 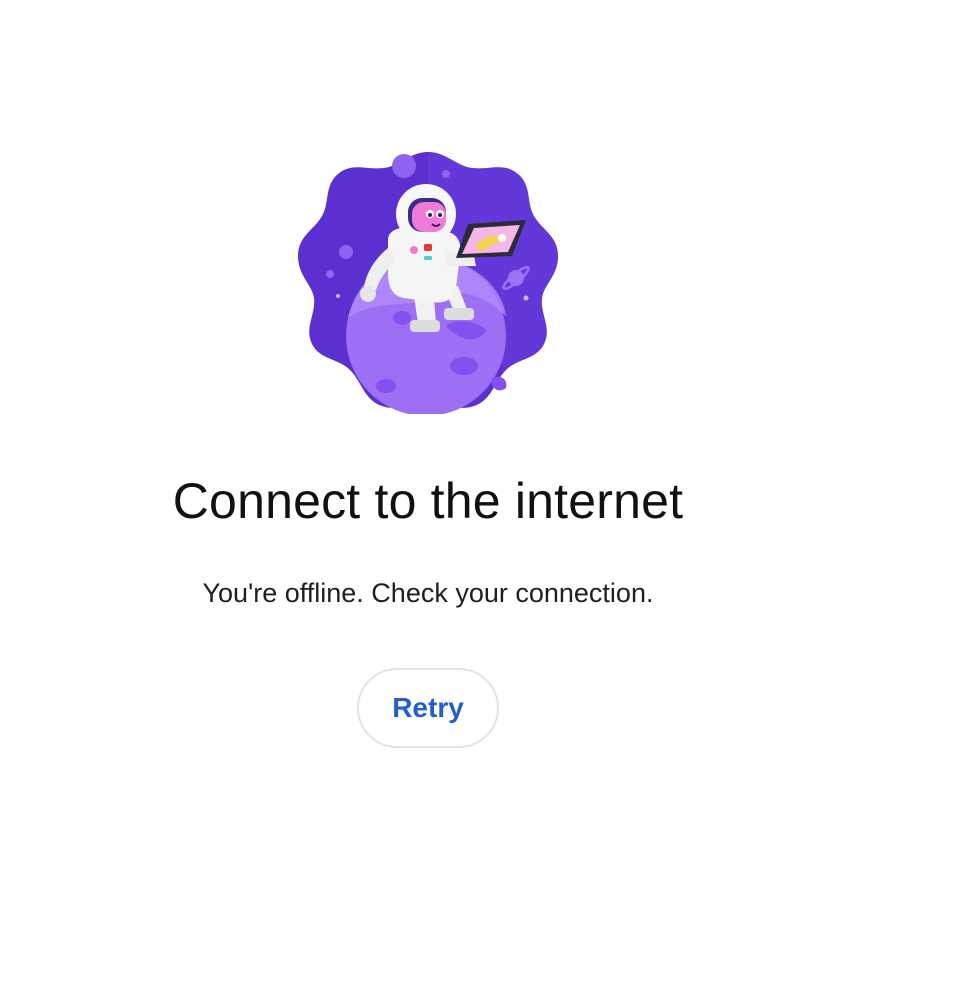 I want to click on offline-message: You're offline. Check your connection., so click(x=428, y=593).